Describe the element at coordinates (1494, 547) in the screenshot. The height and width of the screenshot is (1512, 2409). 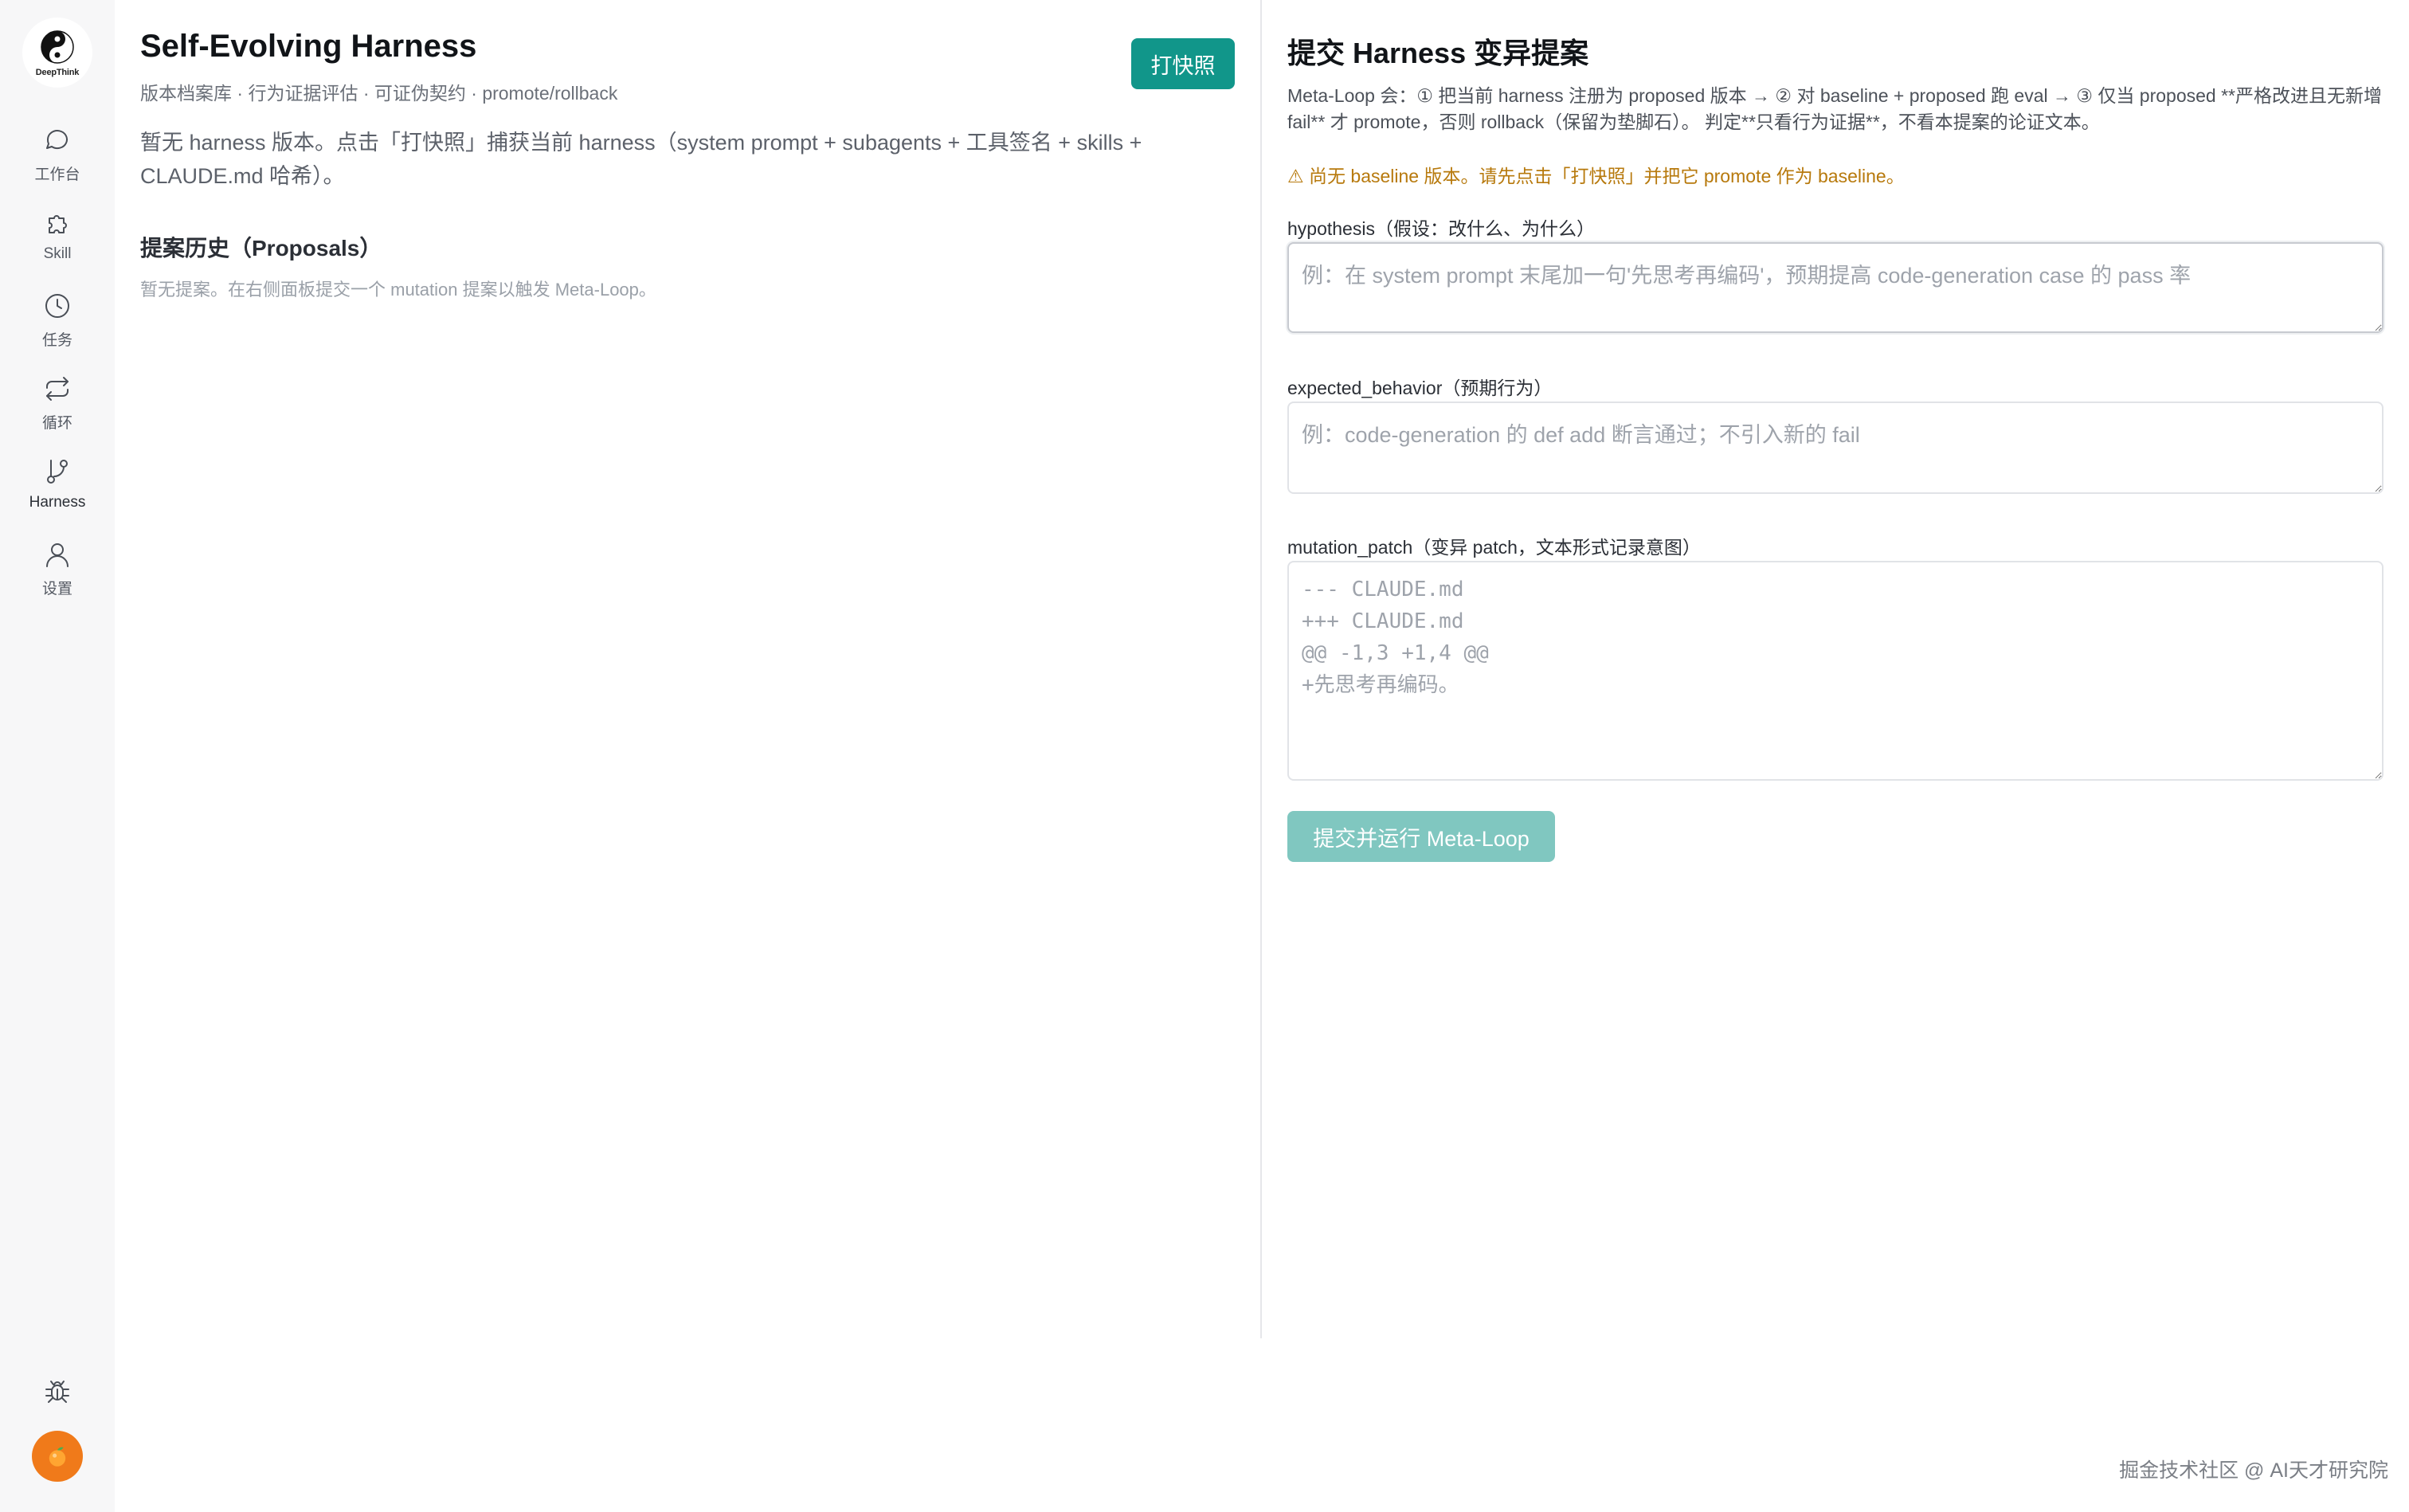
I see `mutation-patch-label: mutation_patch（变异 patch，文本形式记录意图）` at that location.